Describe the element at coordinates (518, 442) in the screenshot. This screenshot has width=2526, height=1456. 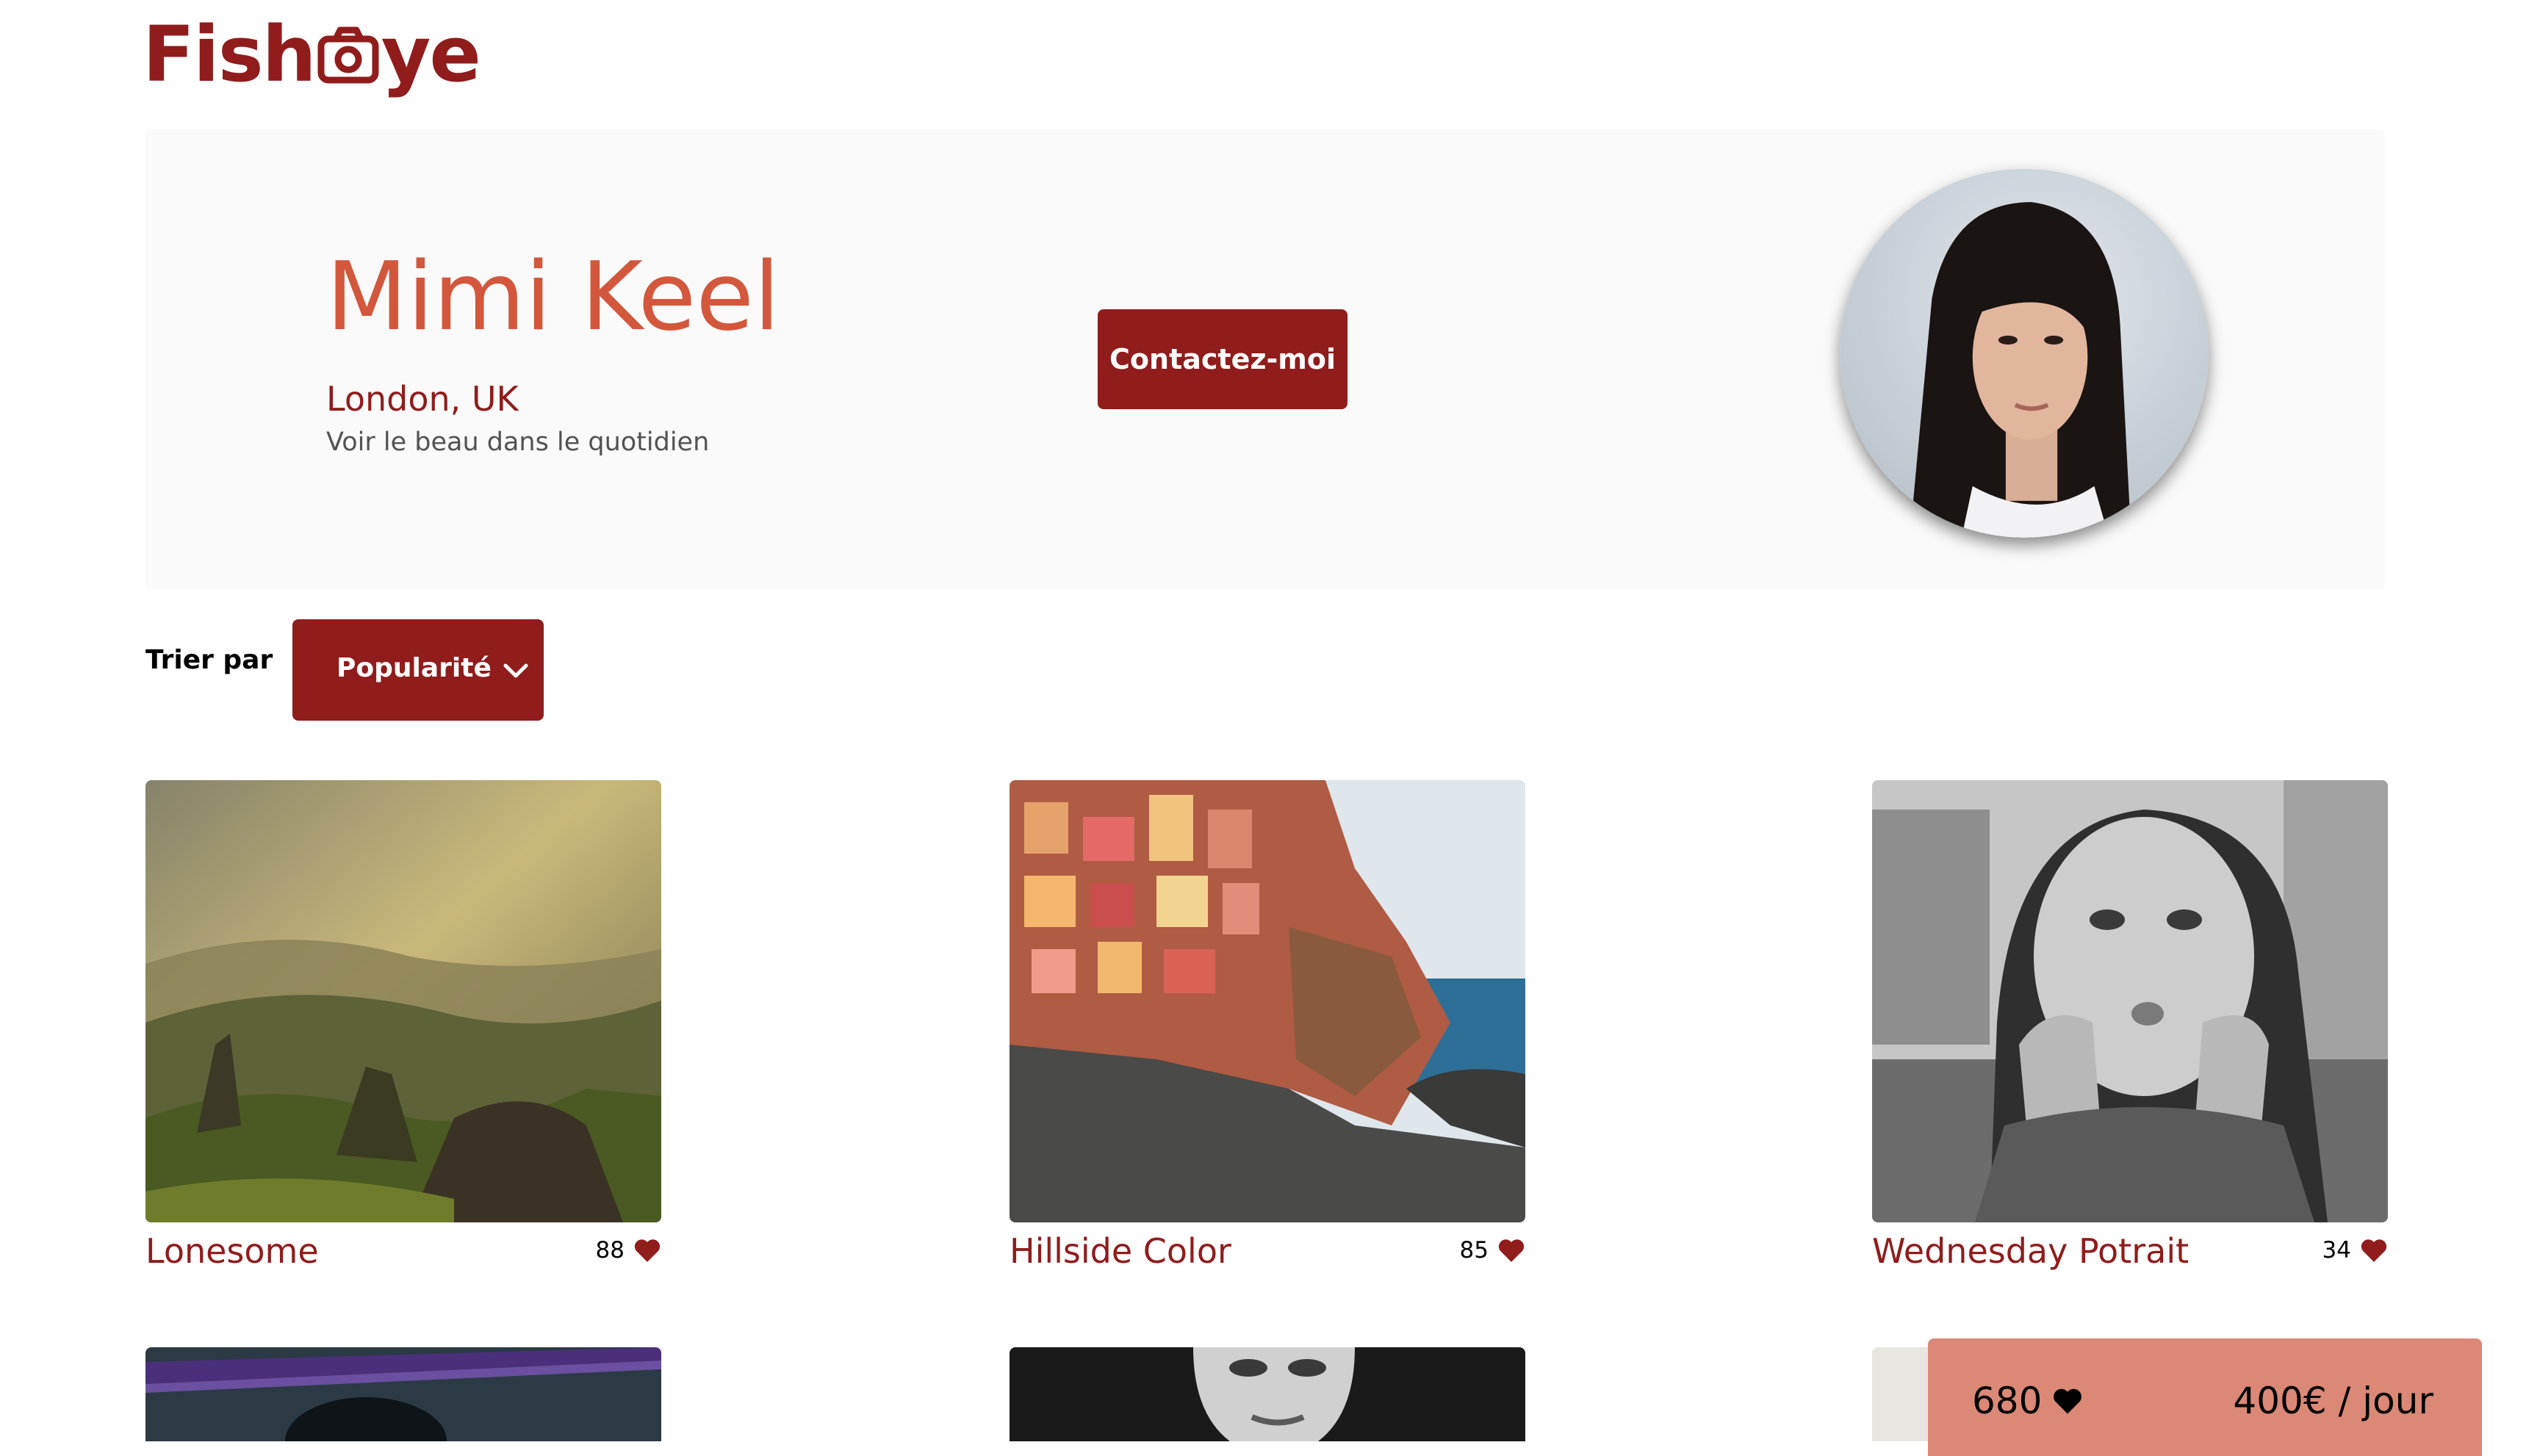
I see `photographer-tagline: Voir le beau dans le quotidien` at that location.